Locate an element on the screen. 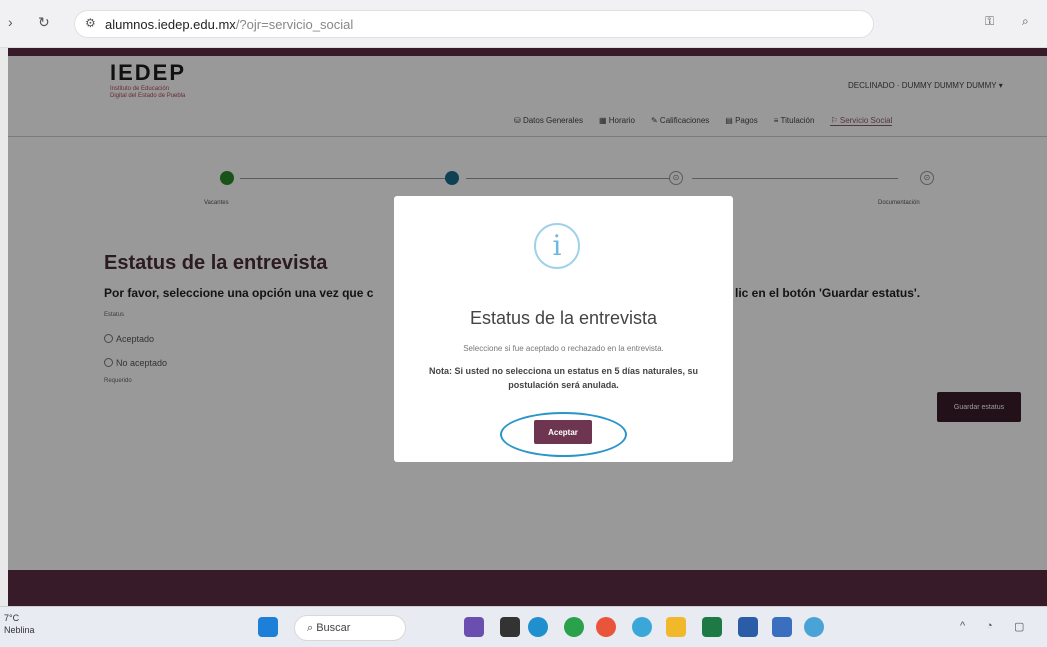 The width and height of the screenshot is (1047, 647). forward-icon: › is located at coordinates (10, 22).